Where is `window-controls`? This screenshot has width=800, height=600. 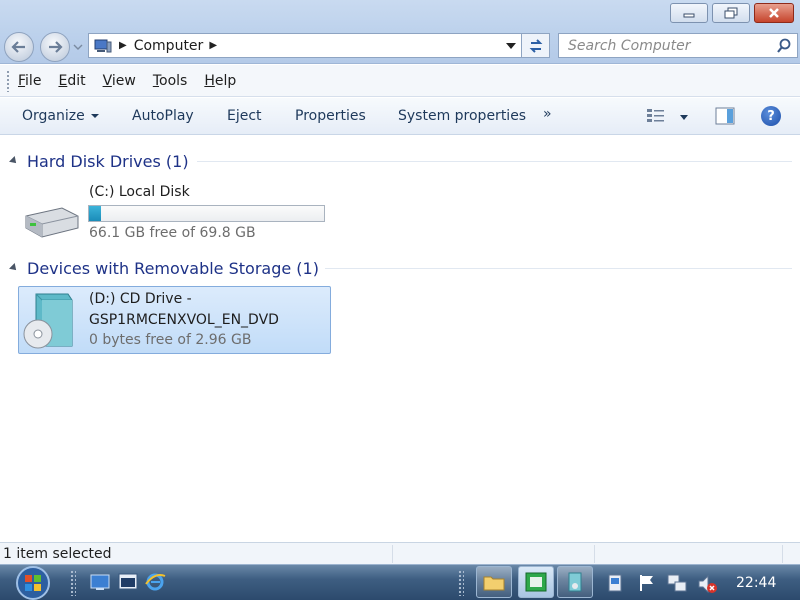
window-controls is located at coordinates (730, 13).